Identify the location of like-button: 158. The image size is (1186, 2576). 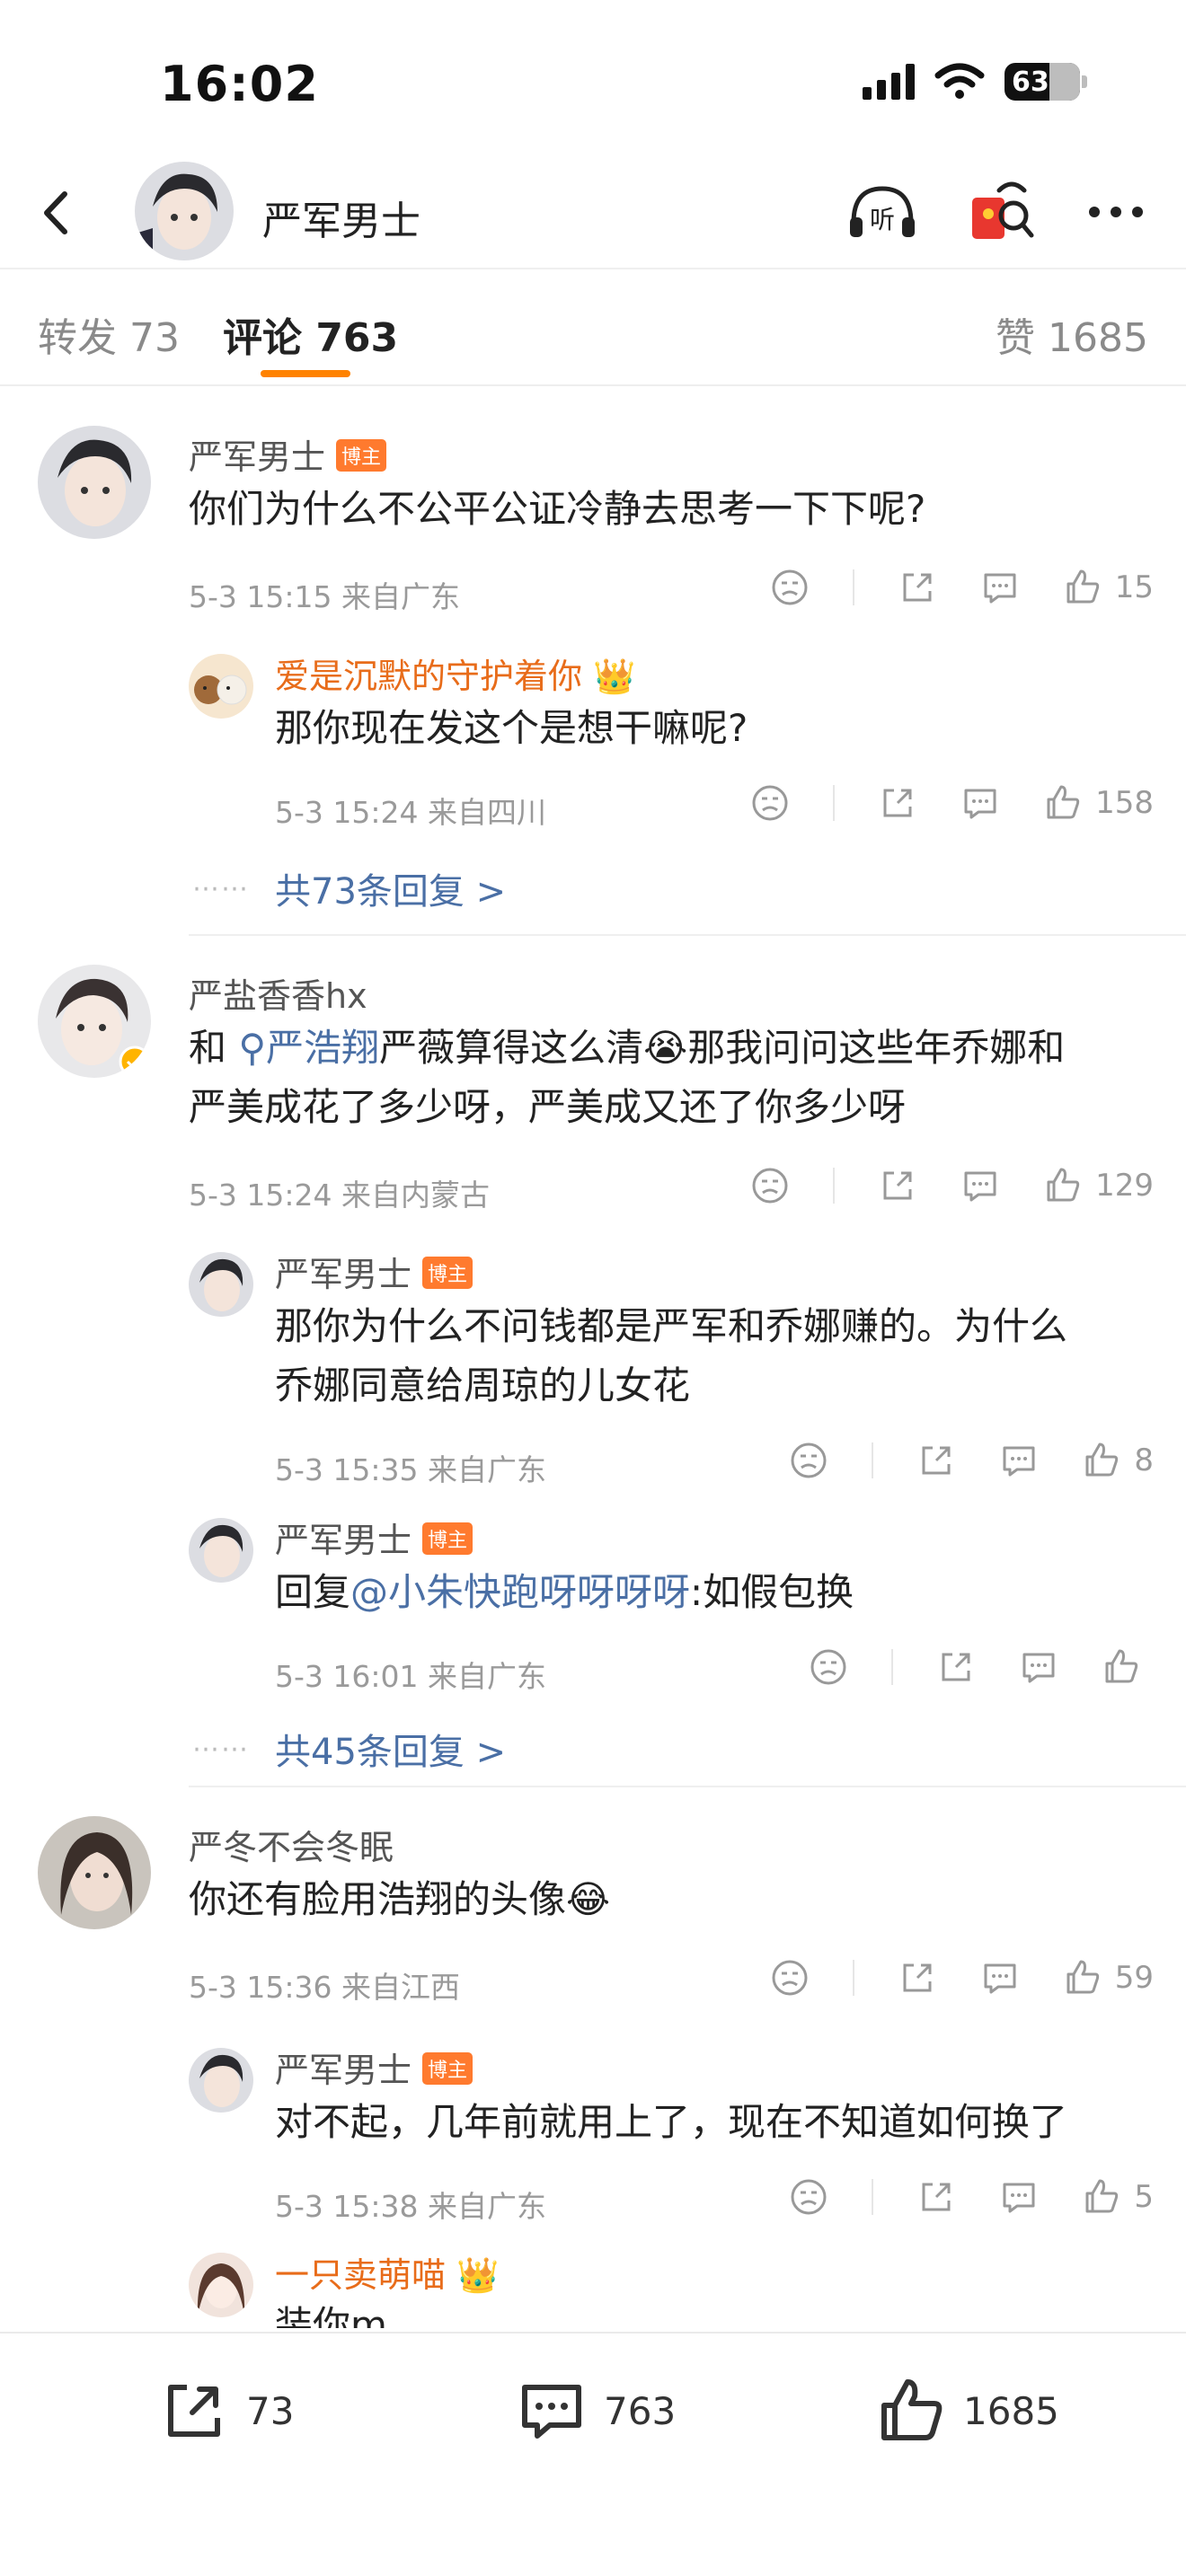
(1098, 803).